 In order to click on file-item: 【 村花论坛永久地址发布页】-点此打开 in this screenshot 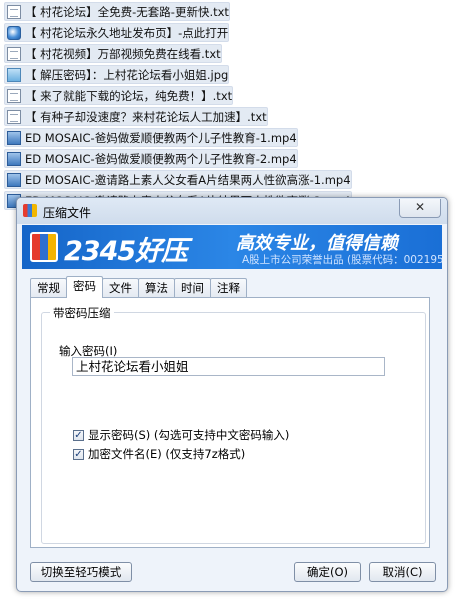, I will do `click(117, 32)`.